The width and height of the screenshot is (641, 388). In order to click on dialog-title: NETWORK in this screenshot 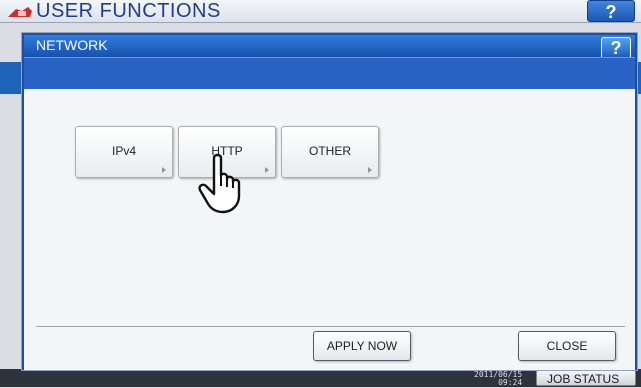, I will do `click(72, 45)`.